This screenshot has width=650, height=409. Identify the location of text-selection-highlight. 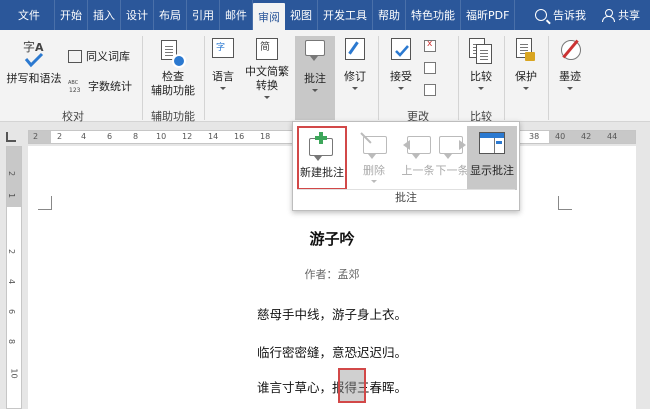
(352, 385).